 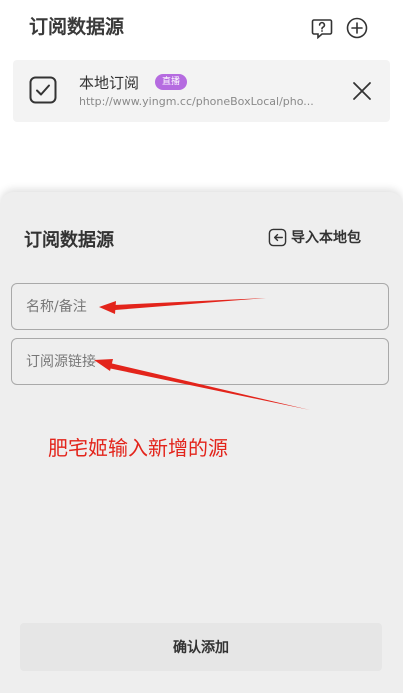 I want to click on close-icon, so click(x=362, y=91).